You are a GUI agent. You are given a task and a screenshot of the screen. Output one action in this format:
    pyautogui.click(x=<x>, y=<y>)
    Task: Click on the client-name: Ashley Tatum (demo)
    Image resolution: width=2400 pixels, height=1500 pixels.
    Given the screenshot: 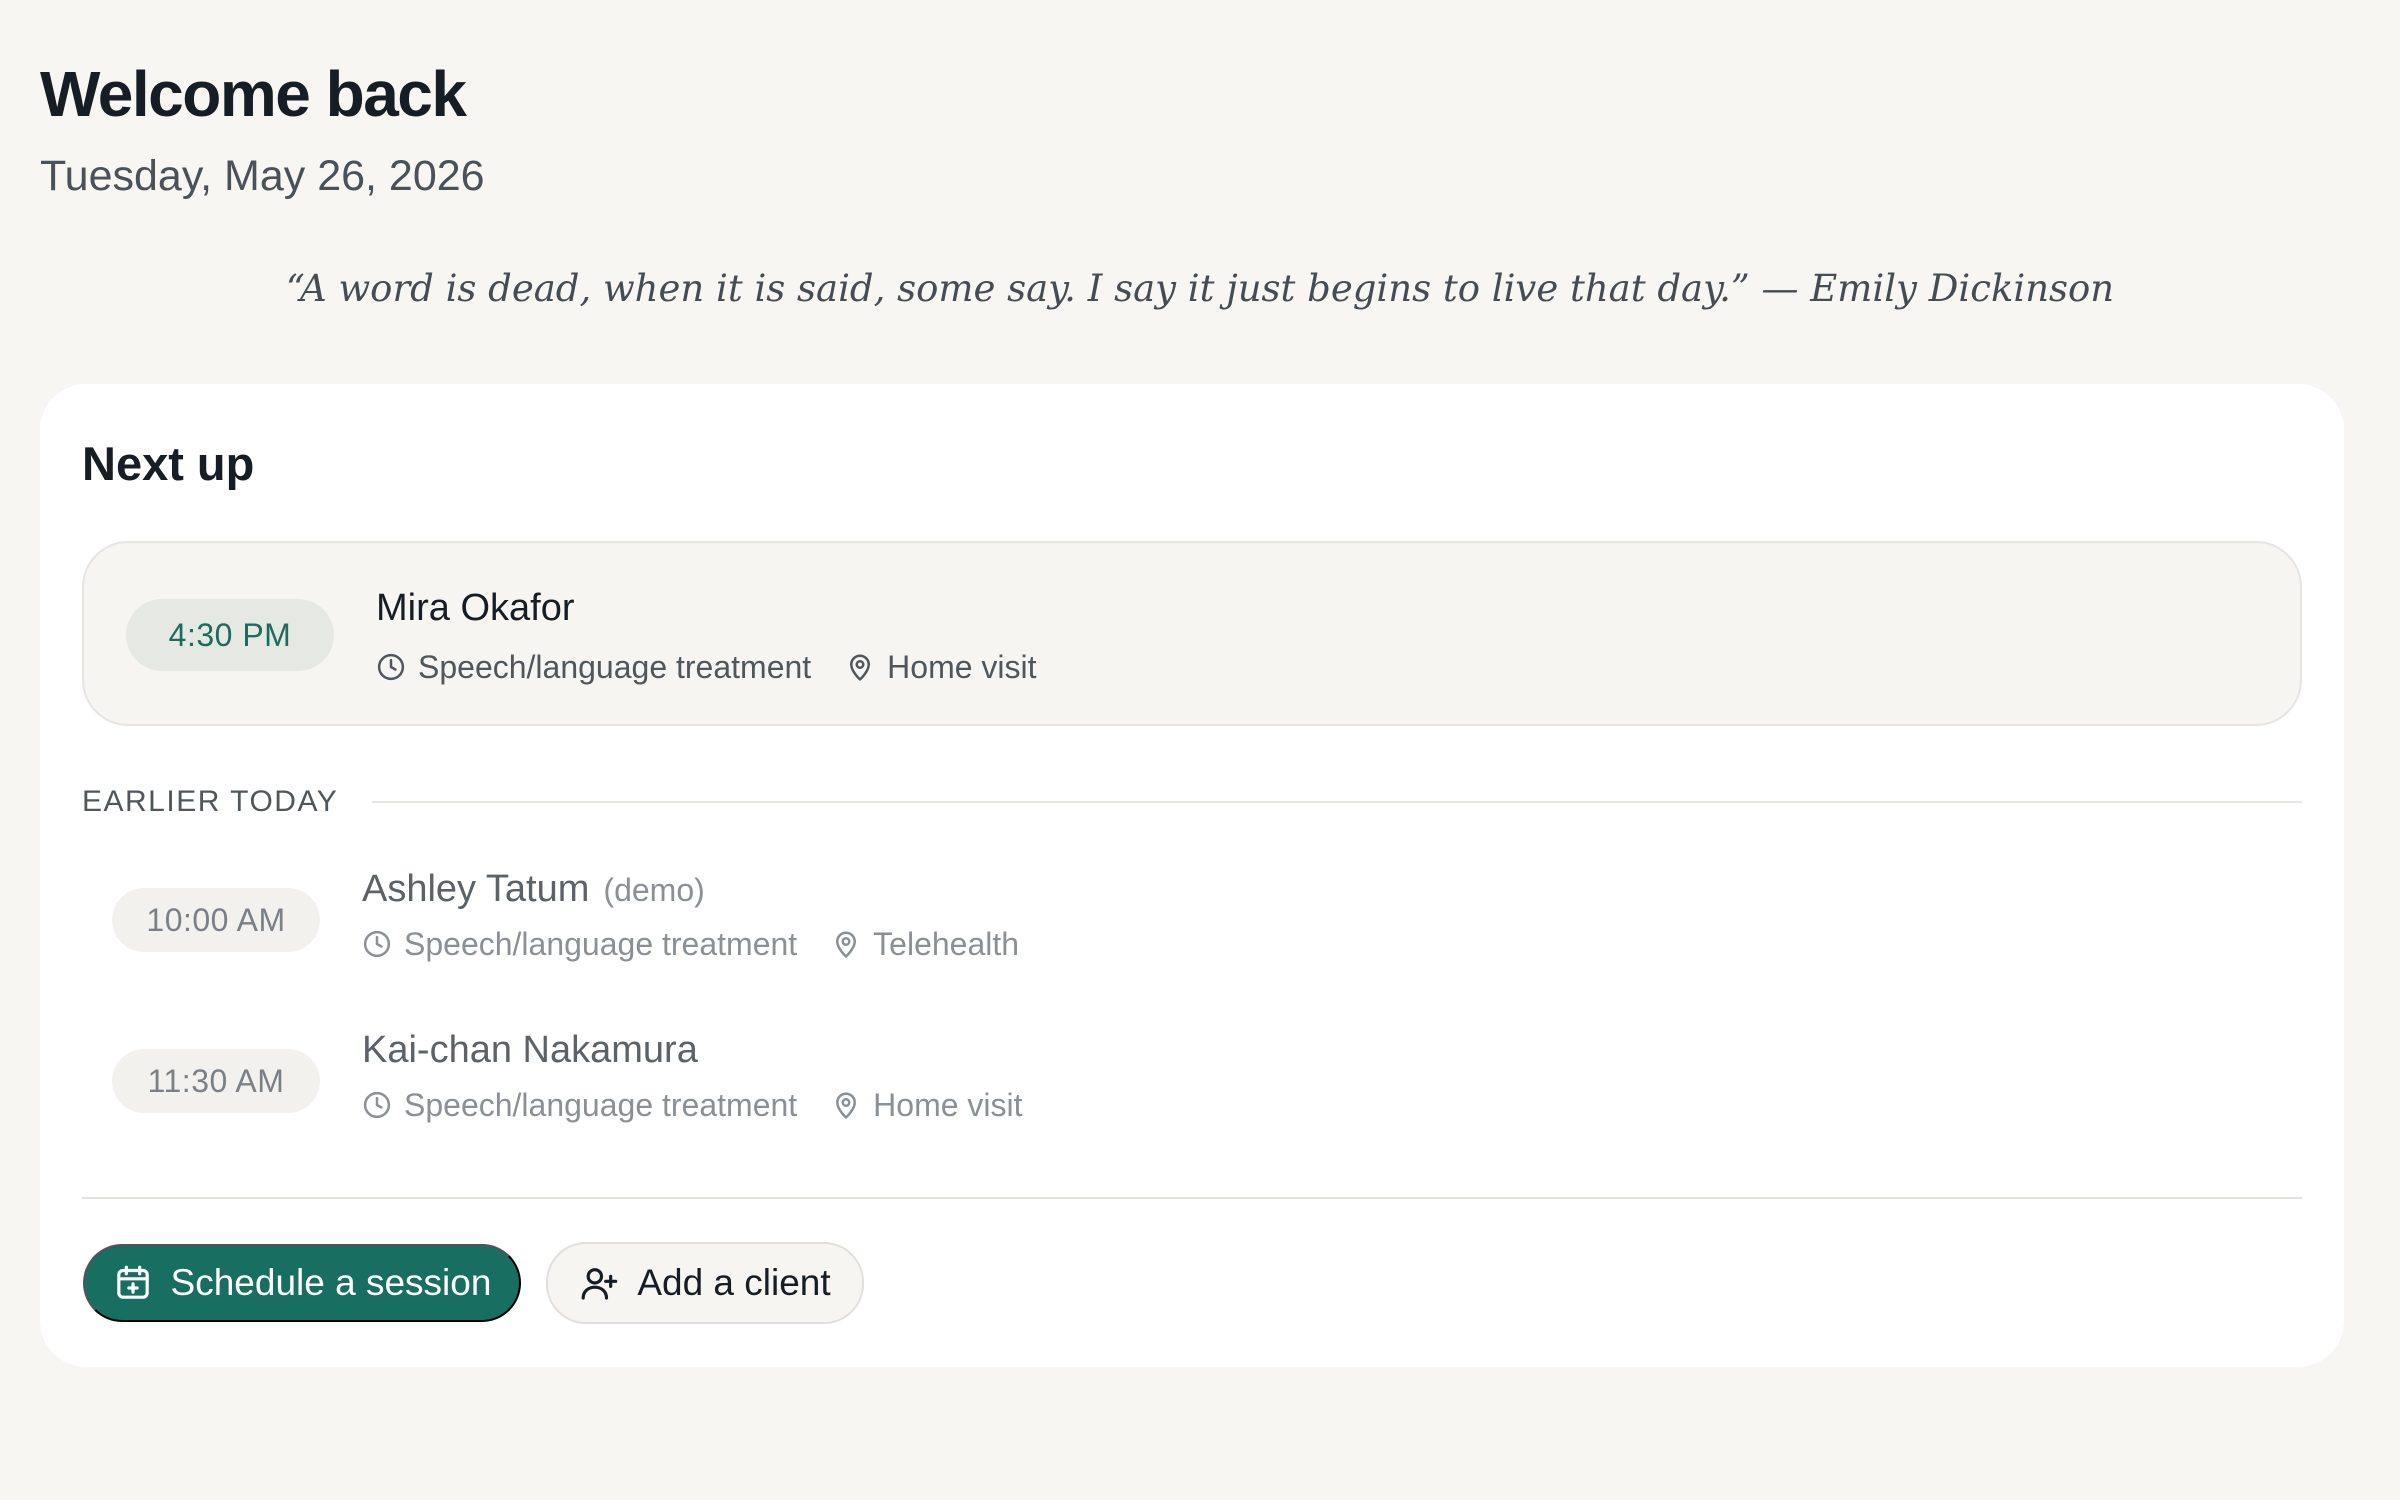 What is the action you would take?
    pyautogui.click(x=533, y=889)
    